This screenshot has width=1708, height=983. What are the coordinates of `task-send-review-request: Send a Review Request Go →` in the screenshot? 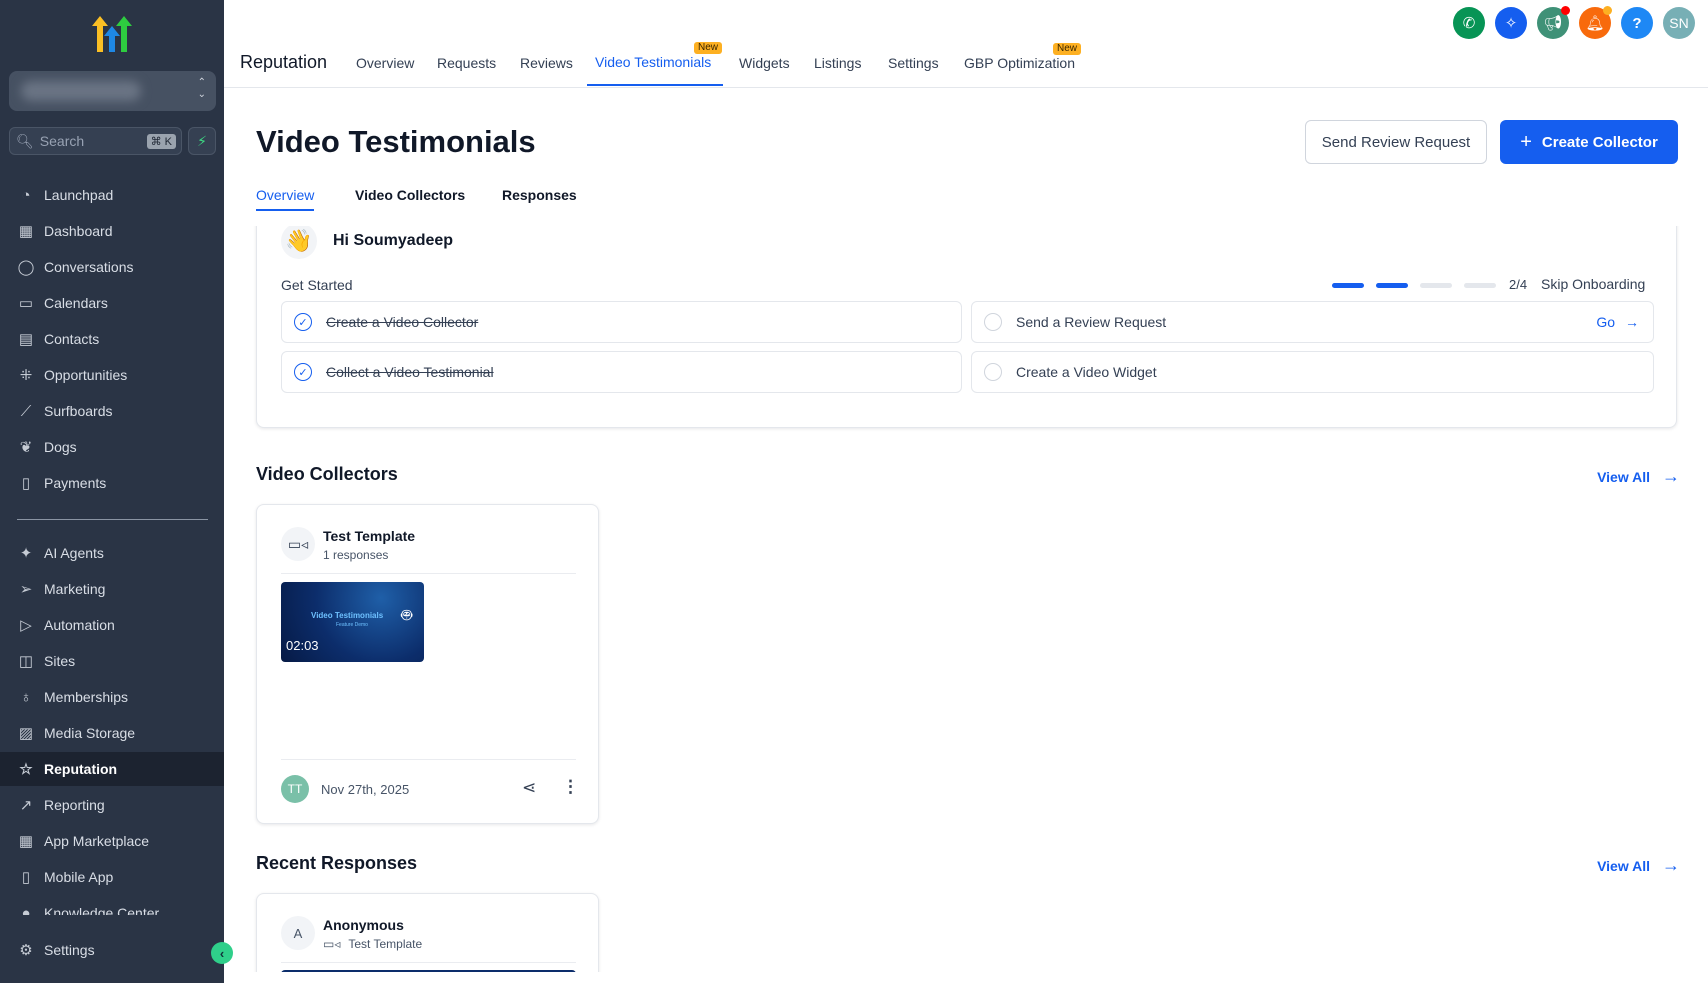 It's located at (1312, 322).